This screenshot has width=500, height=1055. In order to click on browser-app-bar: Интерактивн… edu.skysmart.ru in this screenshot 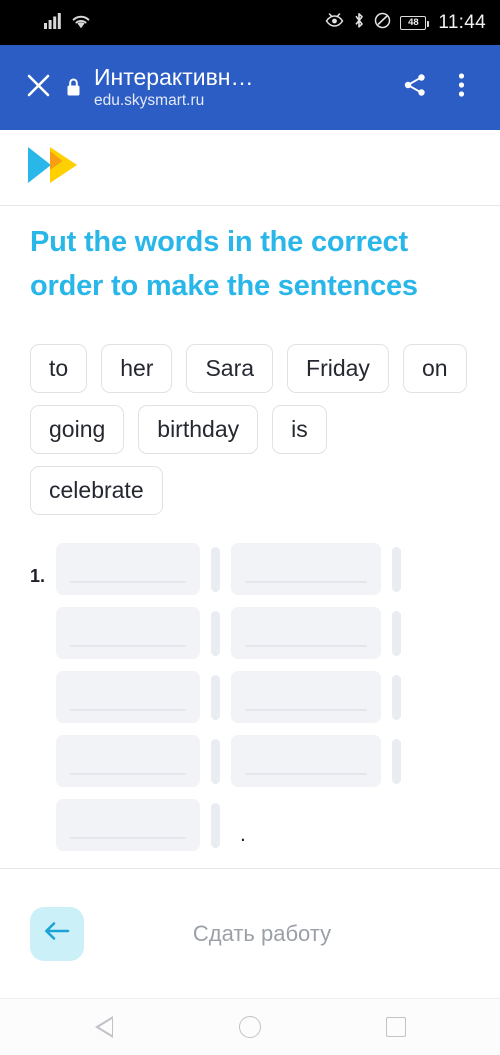, I will do `click(250, 87)`.